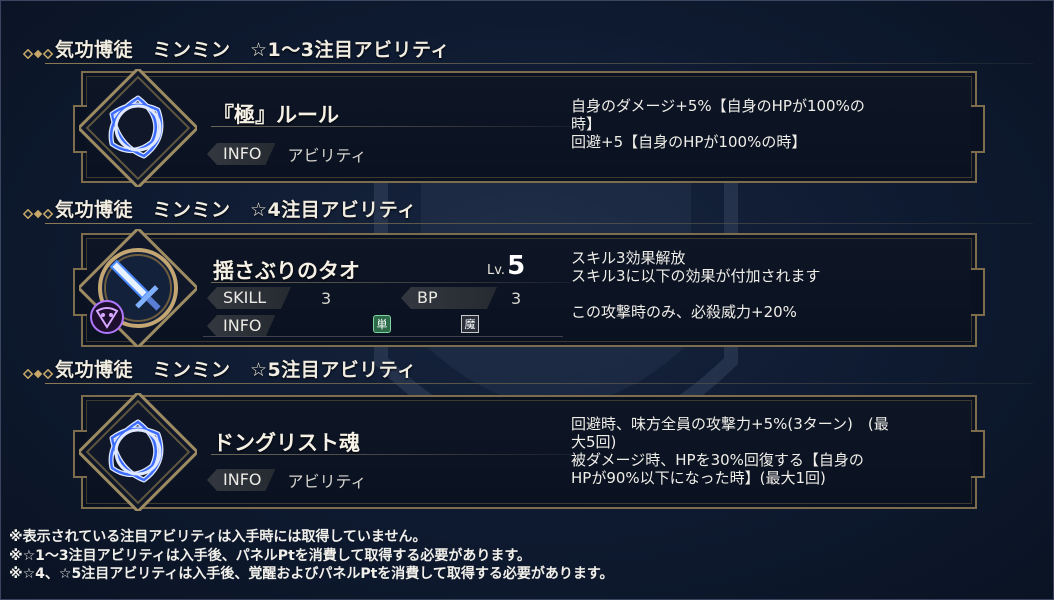  I want to click on skill-label: SKILL, so click(249, 298).